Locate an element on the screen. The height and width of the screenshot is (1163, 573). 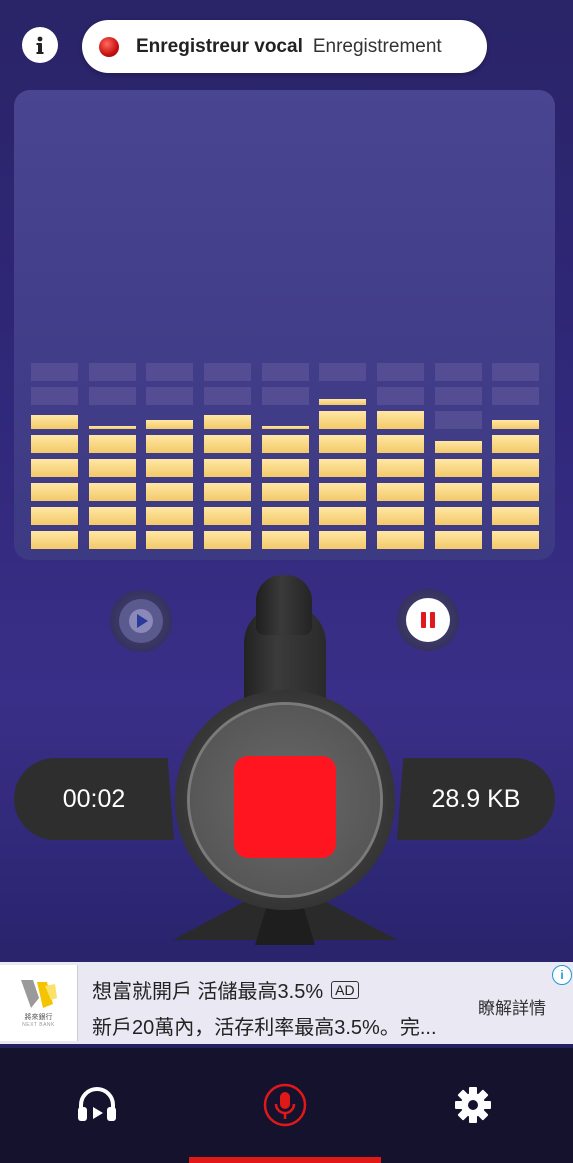
headphones-play-icon is located at coordinates (97, 1104).